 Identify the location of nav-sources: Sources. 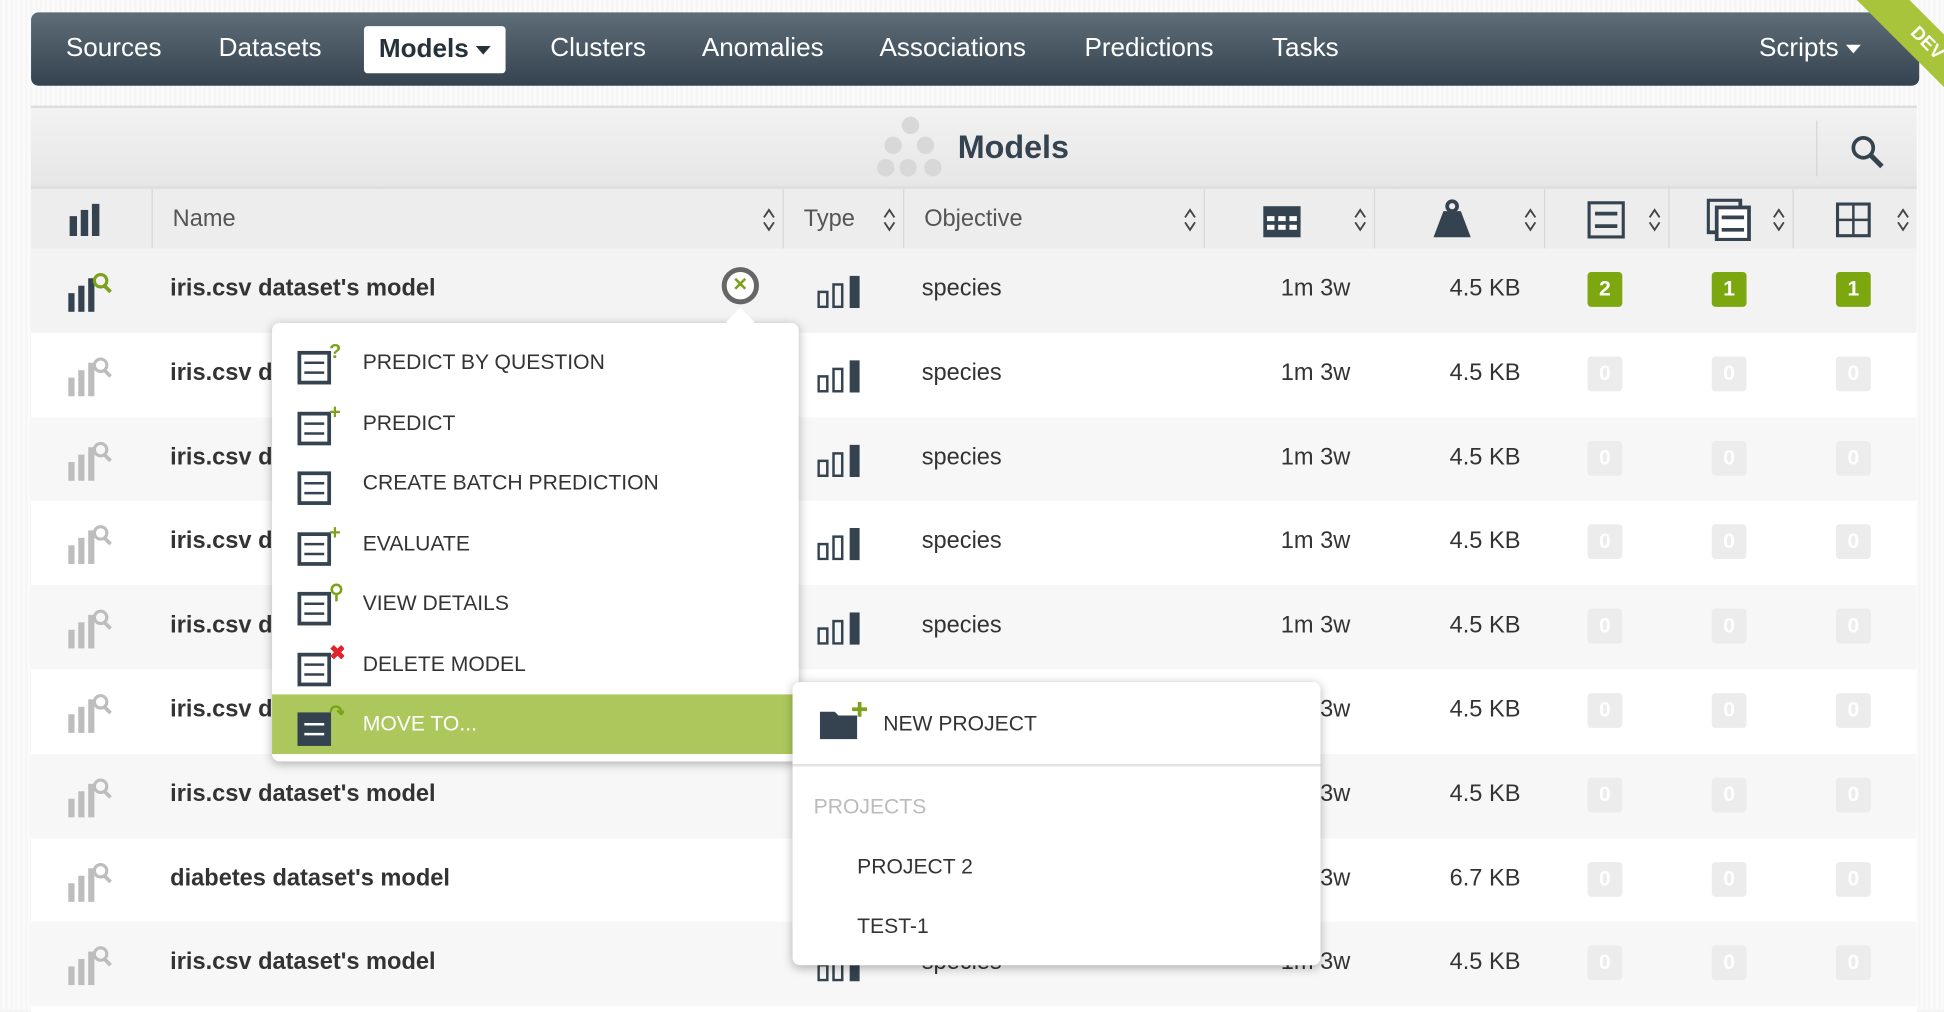
(114, 49).